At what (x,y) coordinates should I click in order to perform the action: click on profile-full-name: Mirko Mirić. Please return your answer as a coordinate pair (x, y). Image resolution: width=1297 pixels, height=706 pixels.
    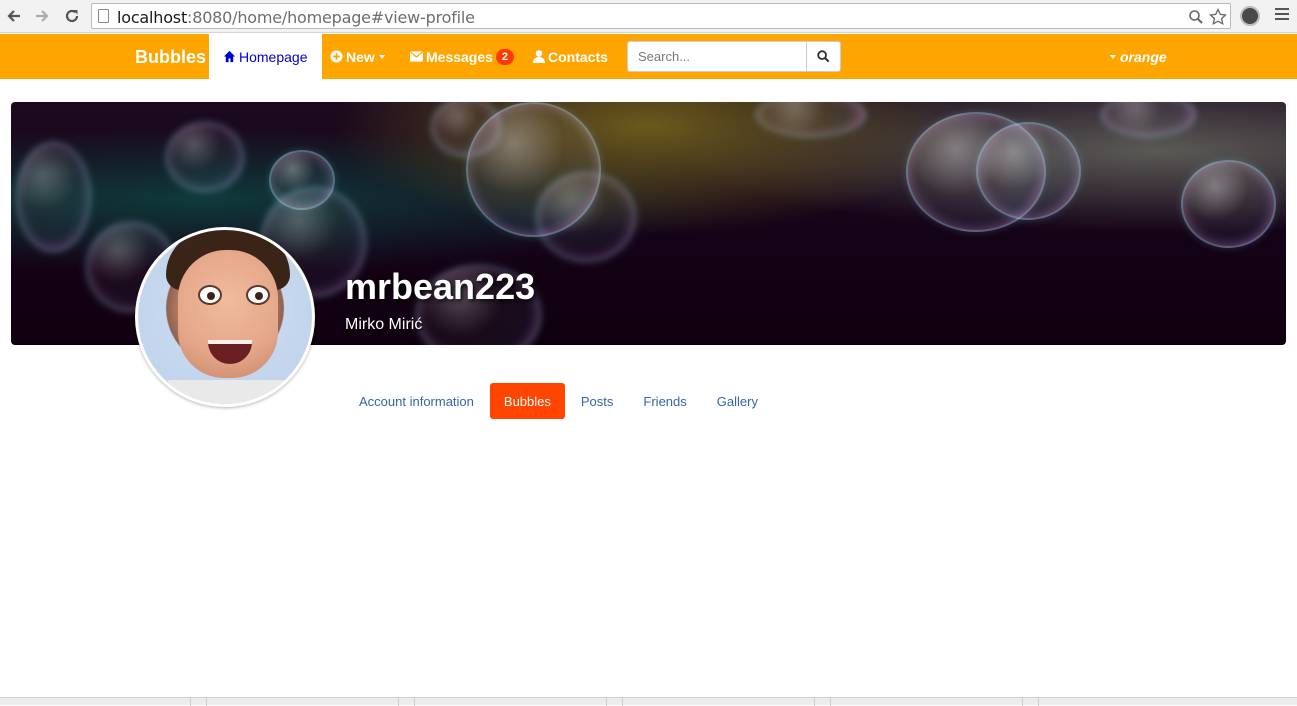
    Looking at the image, I should click on (384, 324).